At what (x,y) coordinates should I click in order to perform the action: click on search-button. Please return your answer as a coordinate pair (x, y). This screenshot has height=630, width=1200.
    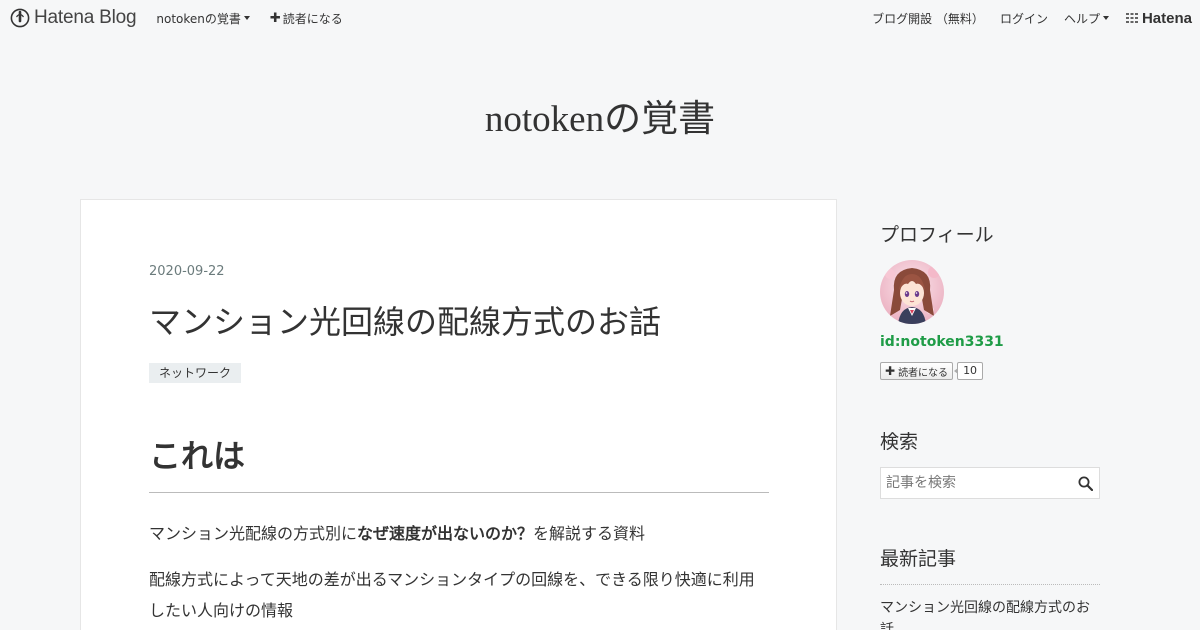
    Looking at the image, I should click on (1085, 483).